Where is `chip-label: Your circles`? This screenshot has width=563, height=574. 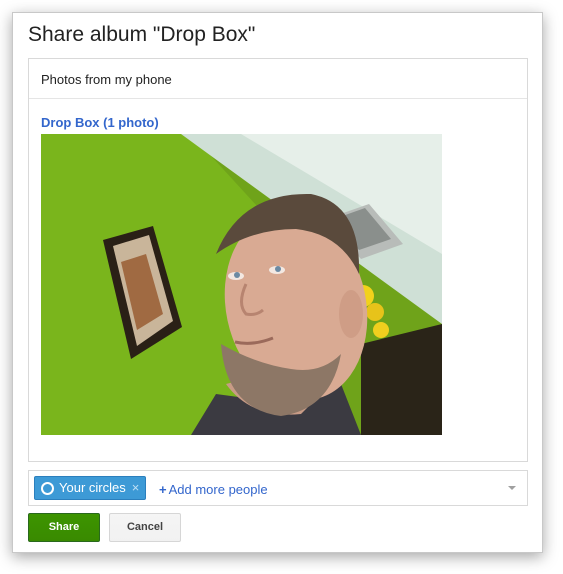 chip-label: Your circles is located at coordinates (92, 487).